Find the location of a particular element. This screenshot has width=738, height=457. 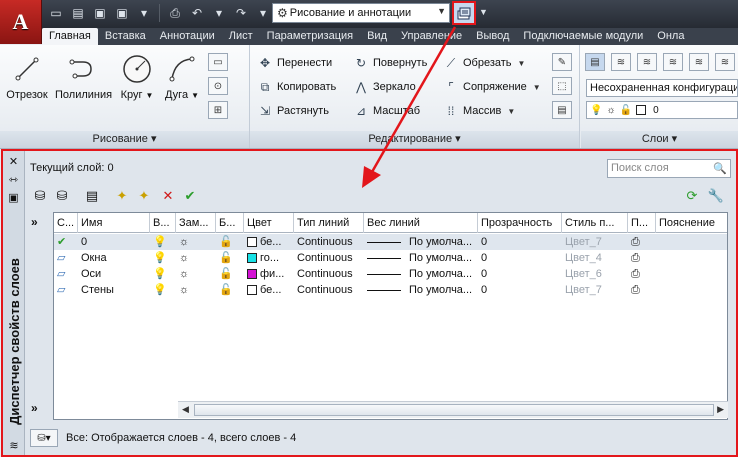

autohide-icon: ⇿ is located at coordinates (14, 179).